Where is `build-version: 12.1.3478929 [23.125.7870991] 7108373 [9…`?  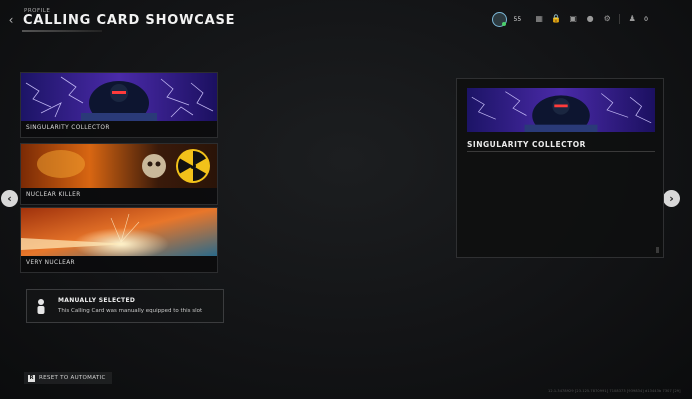
build-version: 12.1.3478929 [23.125.7870991] 7108373 [9… is located at coordinates (614, 391).